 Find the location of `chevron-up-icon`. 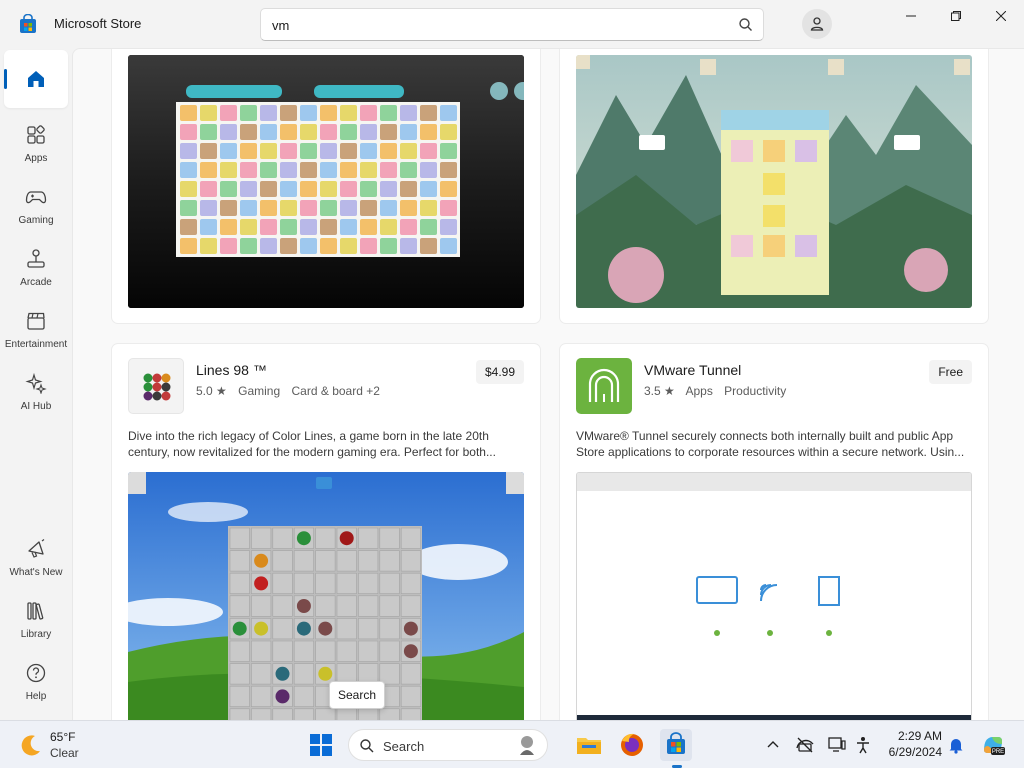

chevron-up-icon is located at coordinates (773, 745).